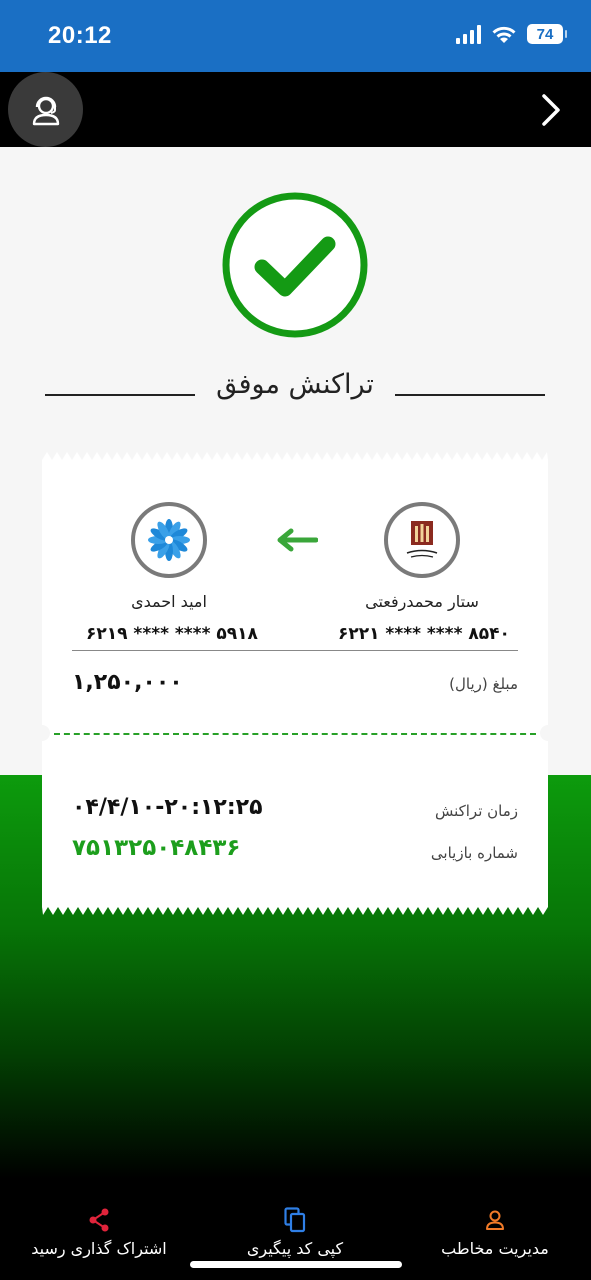  I want to click on tracking-number-label: شماره بازیابی, so click(474, 853).